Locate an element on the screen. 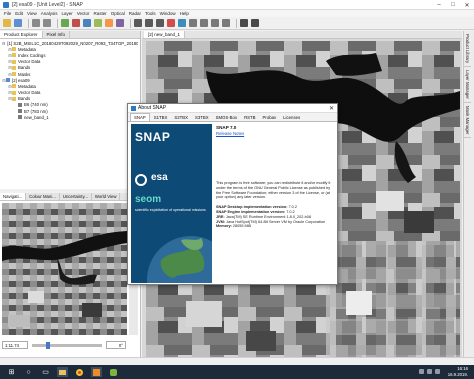  tab-rstb: RSTB is located at coordinates (249, 117).